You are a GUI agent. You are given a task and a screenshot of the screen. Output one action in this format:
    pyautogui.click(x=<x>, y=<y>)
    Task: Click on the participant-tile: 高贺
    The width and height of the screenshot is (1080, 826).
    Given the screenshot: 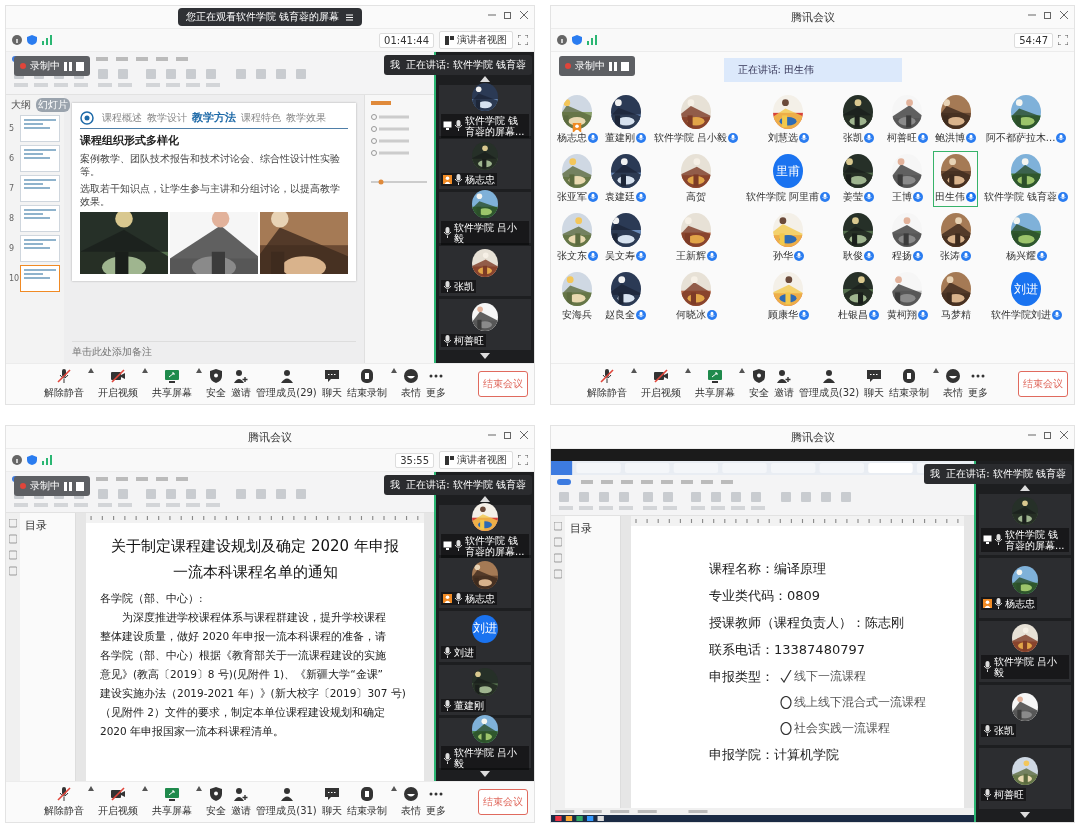 What is the action you would take?
    pyautogui.click(x=696, y=179)
    